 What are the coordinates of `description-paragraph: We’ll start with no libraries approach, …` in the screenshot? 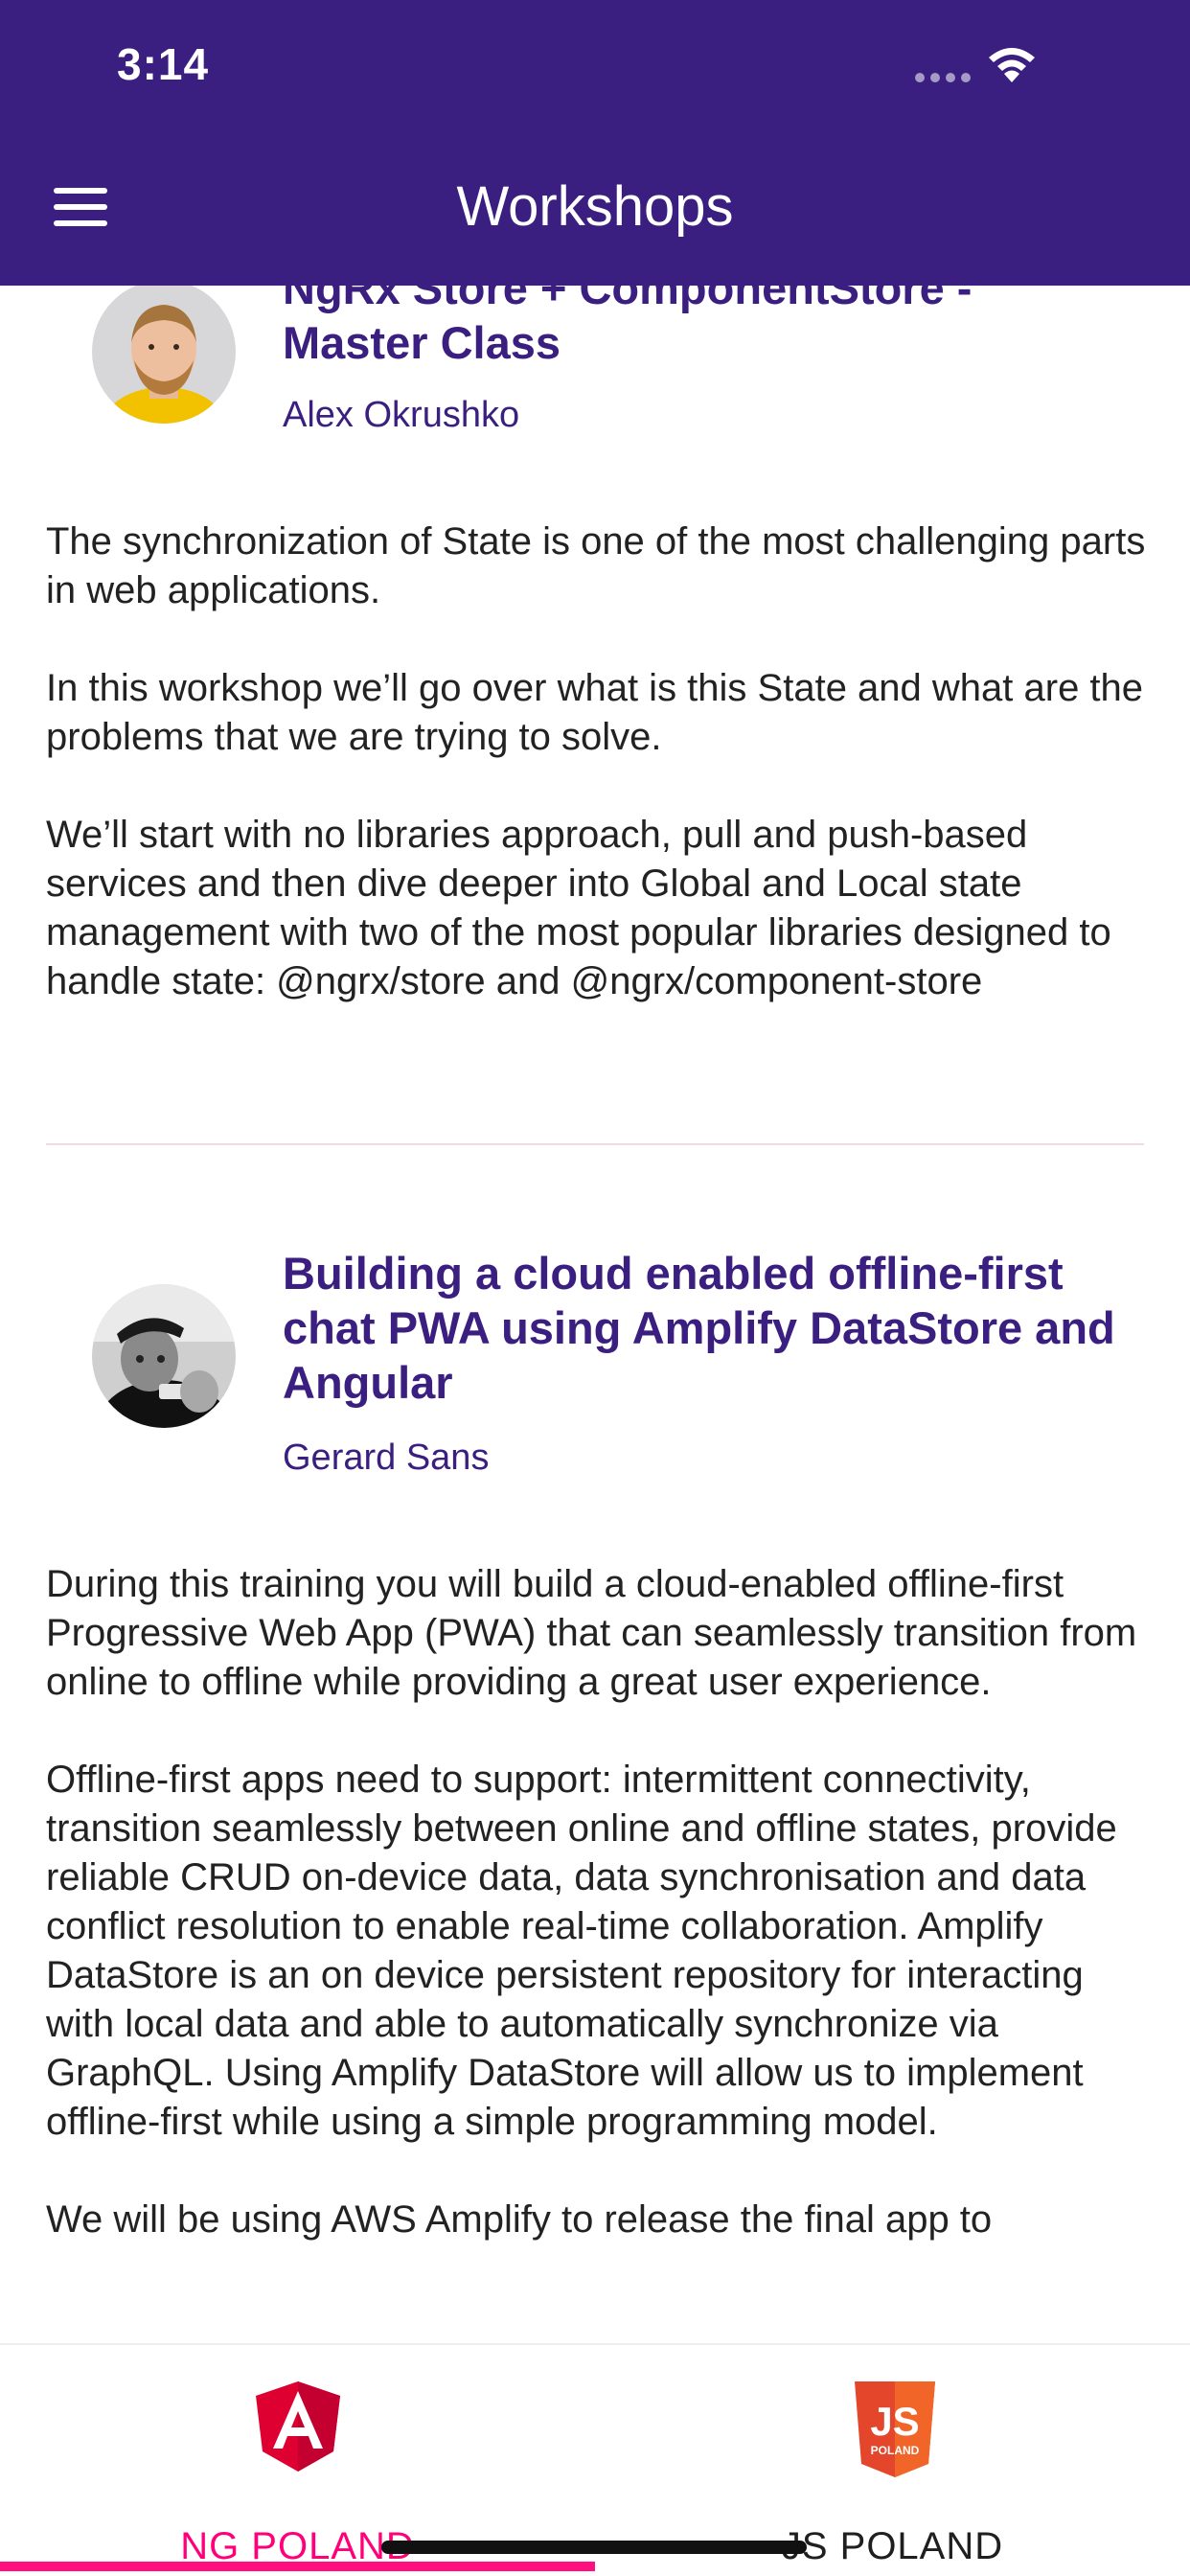 It's located at (578, 908).